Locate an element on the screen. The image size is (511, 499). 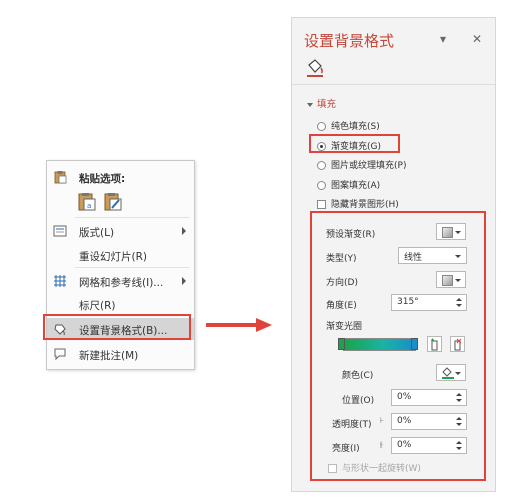
checkbox-rotate-with-shape: 与形状一起旋转(W) is located at coordinates (374, 467).